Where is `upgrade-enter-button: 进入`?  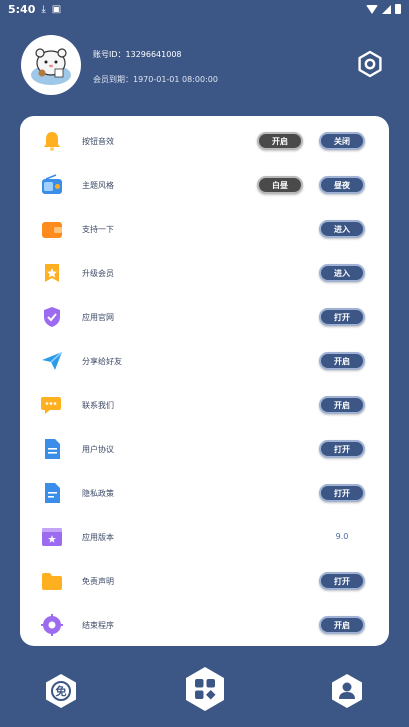
upgrade-enter-button: 进入 is located at coordinates (342, 273).